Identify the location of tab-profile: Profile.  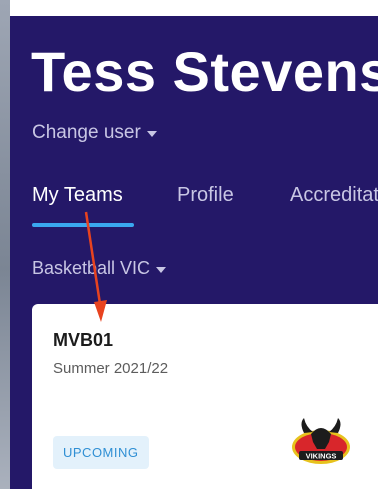
(205, 195).